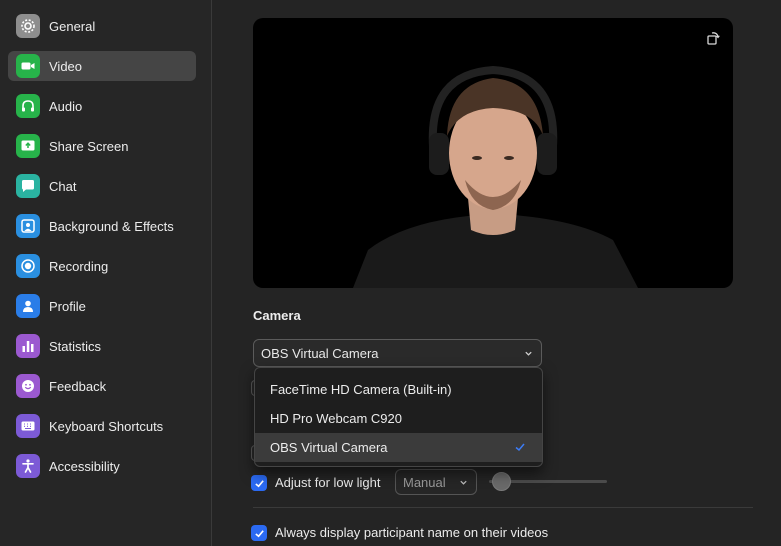  What do you see at coordinates (503, 507) in the screenshot?
I see `divider` at bounding box center [503, 507].